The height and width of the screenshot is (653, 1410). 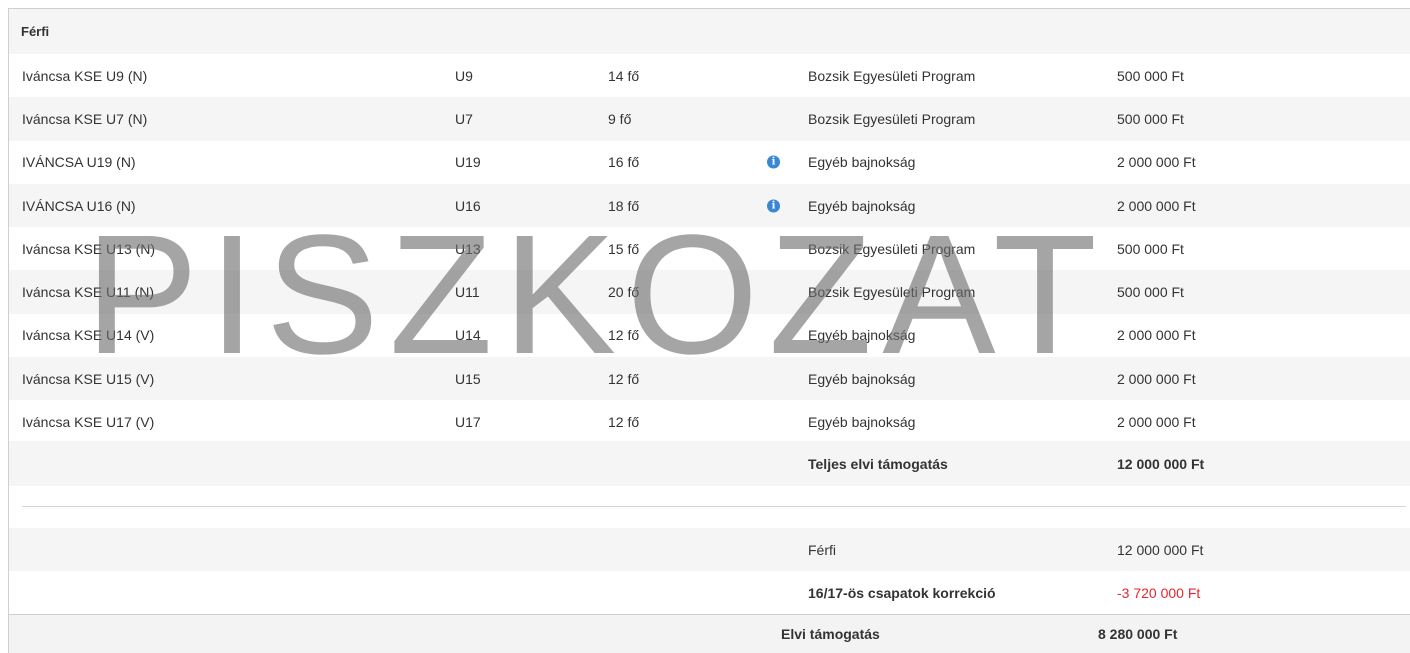 I want to click on summary-men-label: Férfi, so click(x=822, y=549).